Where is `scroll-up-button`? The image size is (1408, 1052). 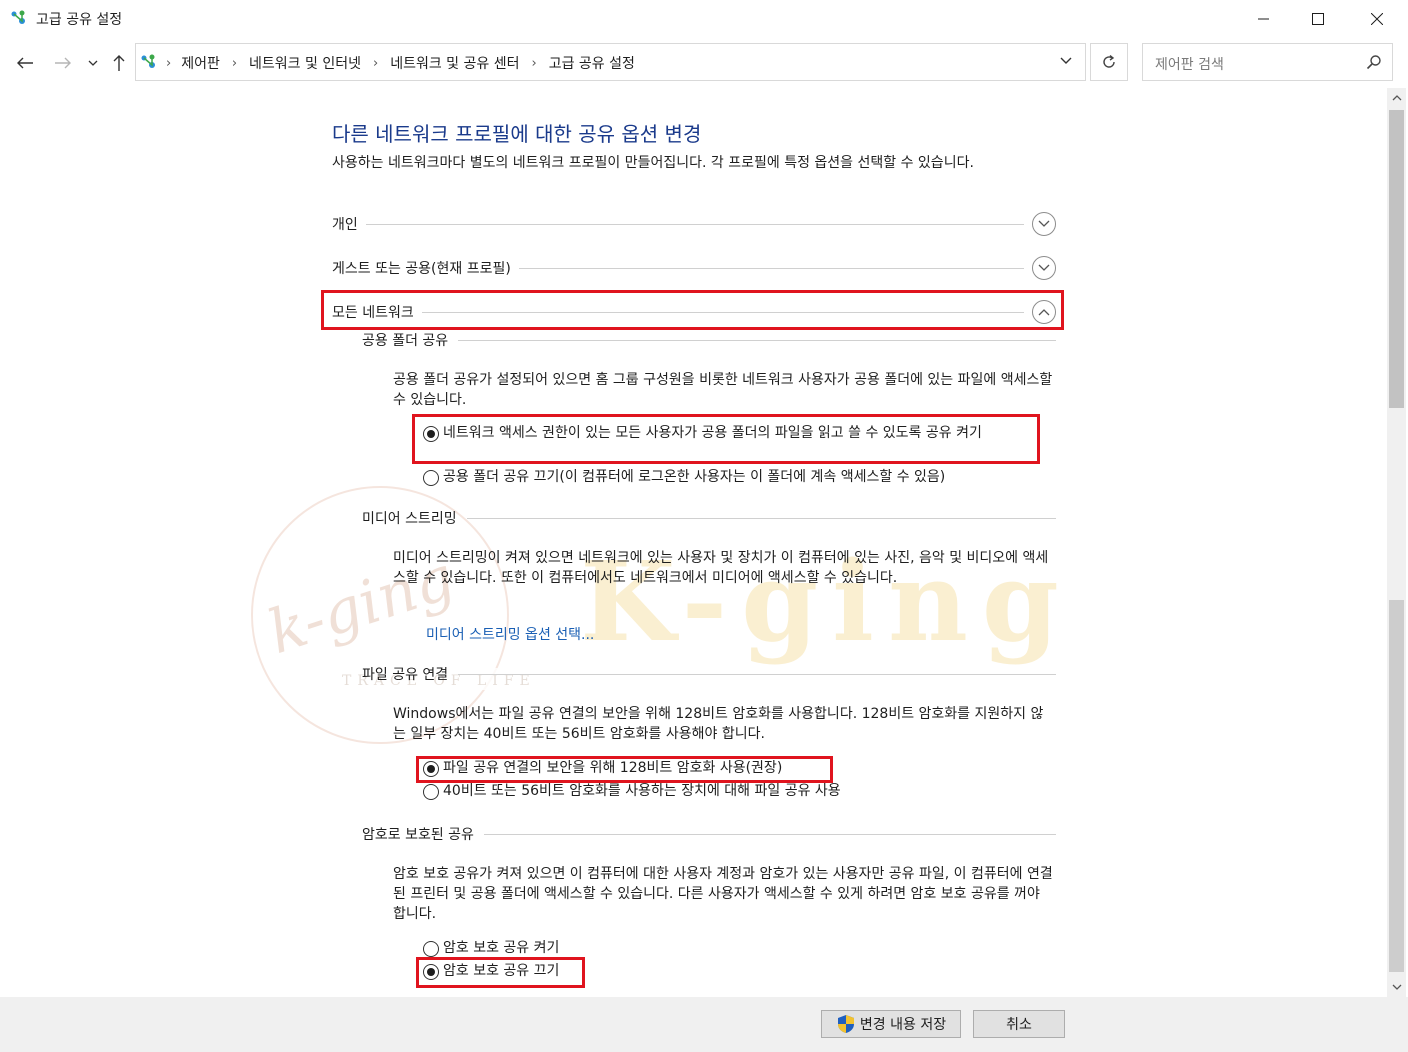 scroll-up-button is located at coordinates (1396, 98).